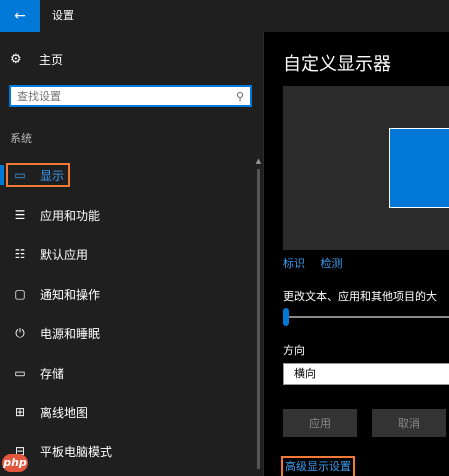 The image size is (449, 476). What do you see at coordinates (318, 466) in the screenshot?
I see `advanced-display-settings-link: 高级显示设置` at bounding box center [318, 466].